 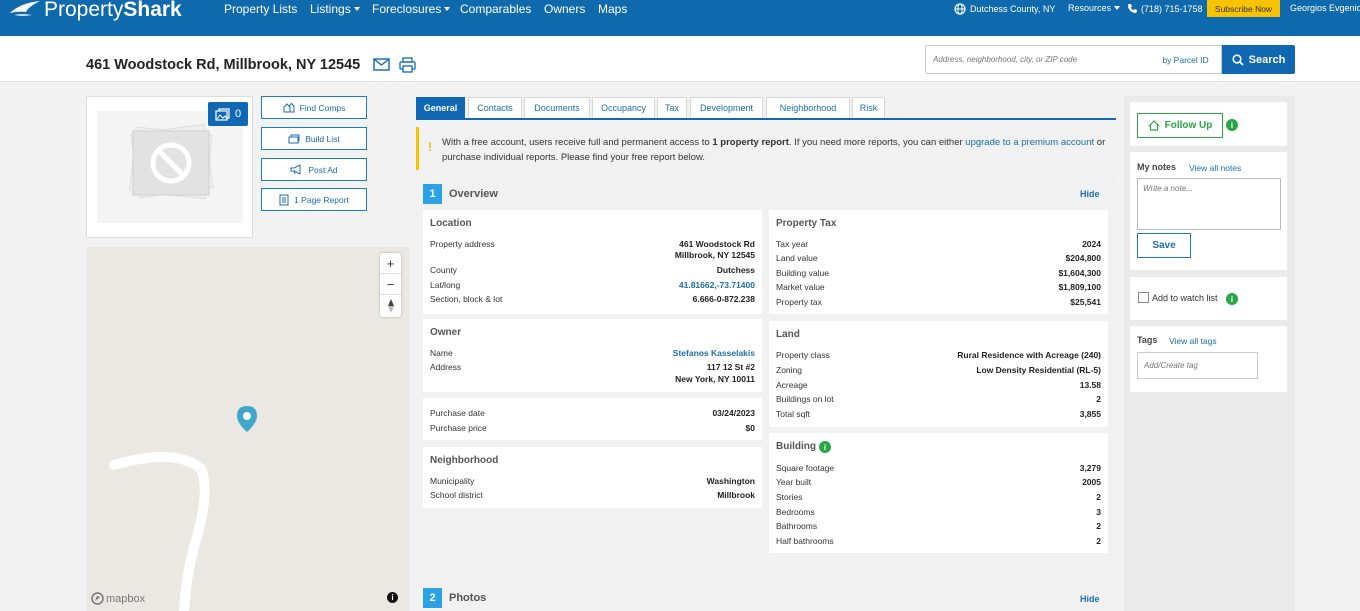 I want to click on overview-header: 1 Overview, so click(x=460, y=194).